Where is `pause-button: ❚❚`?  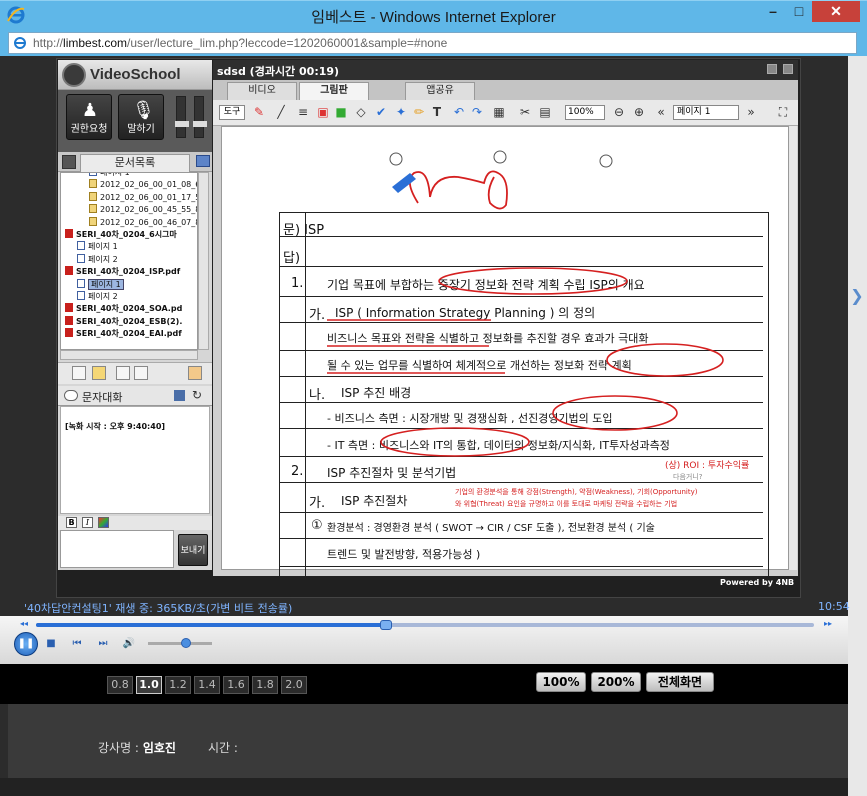
pause-button: ❚❚ is located at coordinates (26, 644).